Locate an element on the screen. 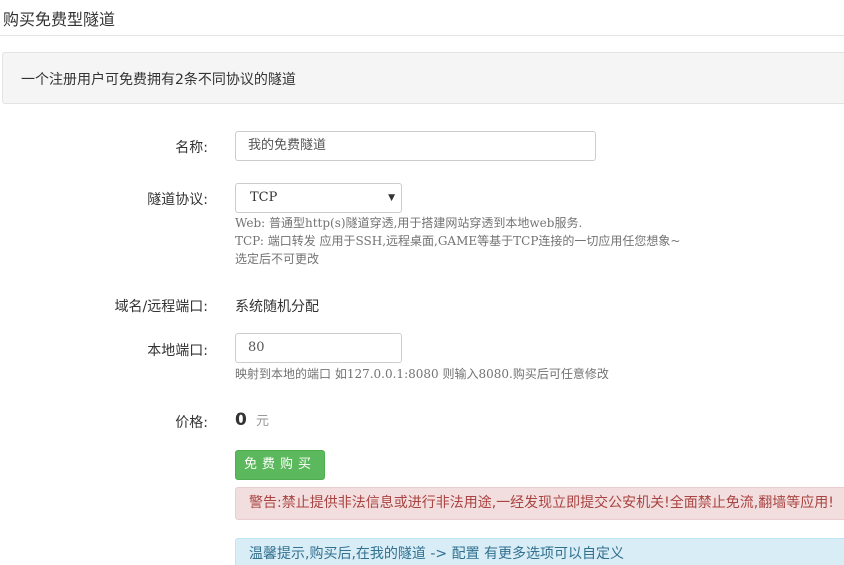 The width and height of the screenshot is (844, 565). price-display: 0 元 is located at coordinates (252, 420).